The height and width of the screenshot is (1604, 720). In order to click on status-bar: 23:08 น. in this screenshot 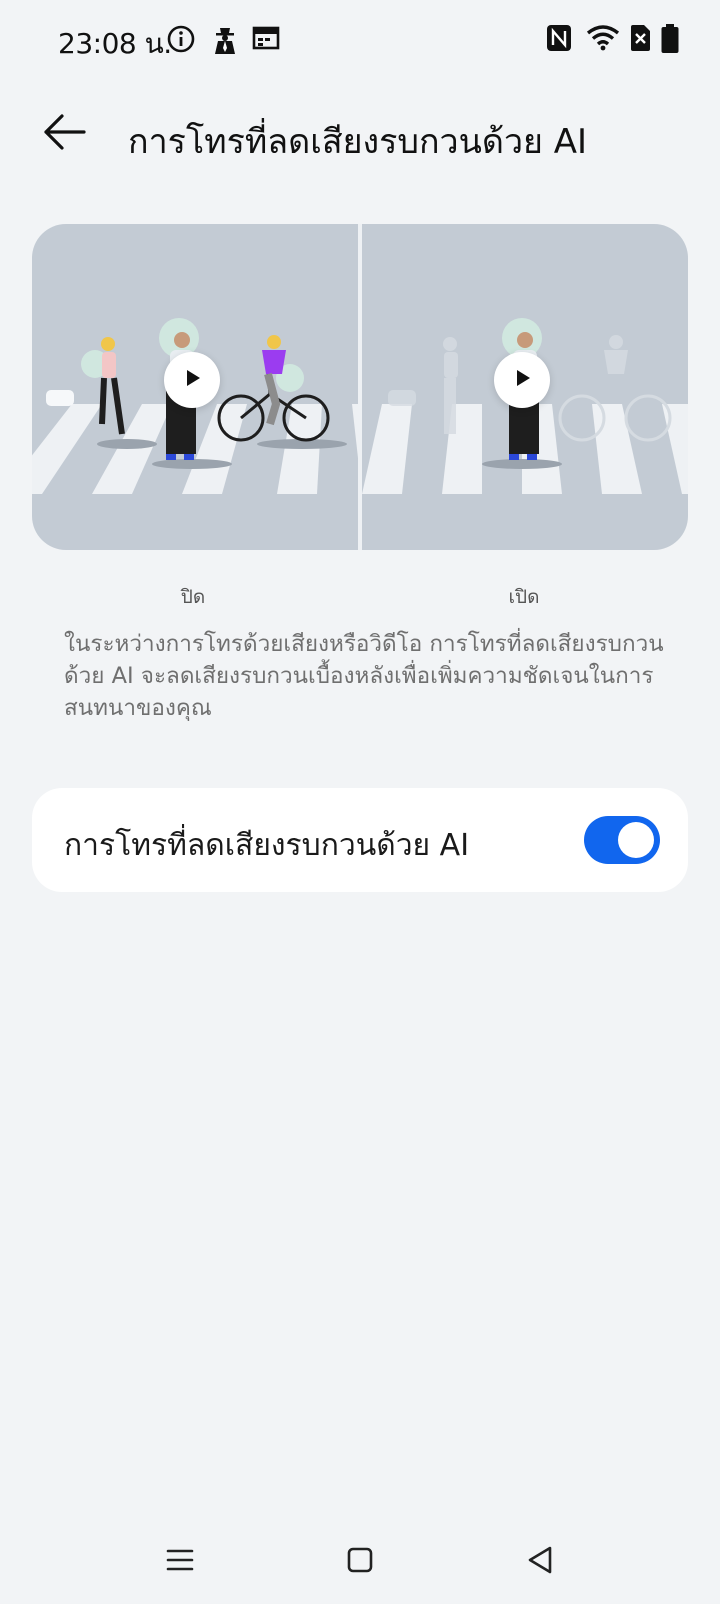, I will do `click(360, 42)`.